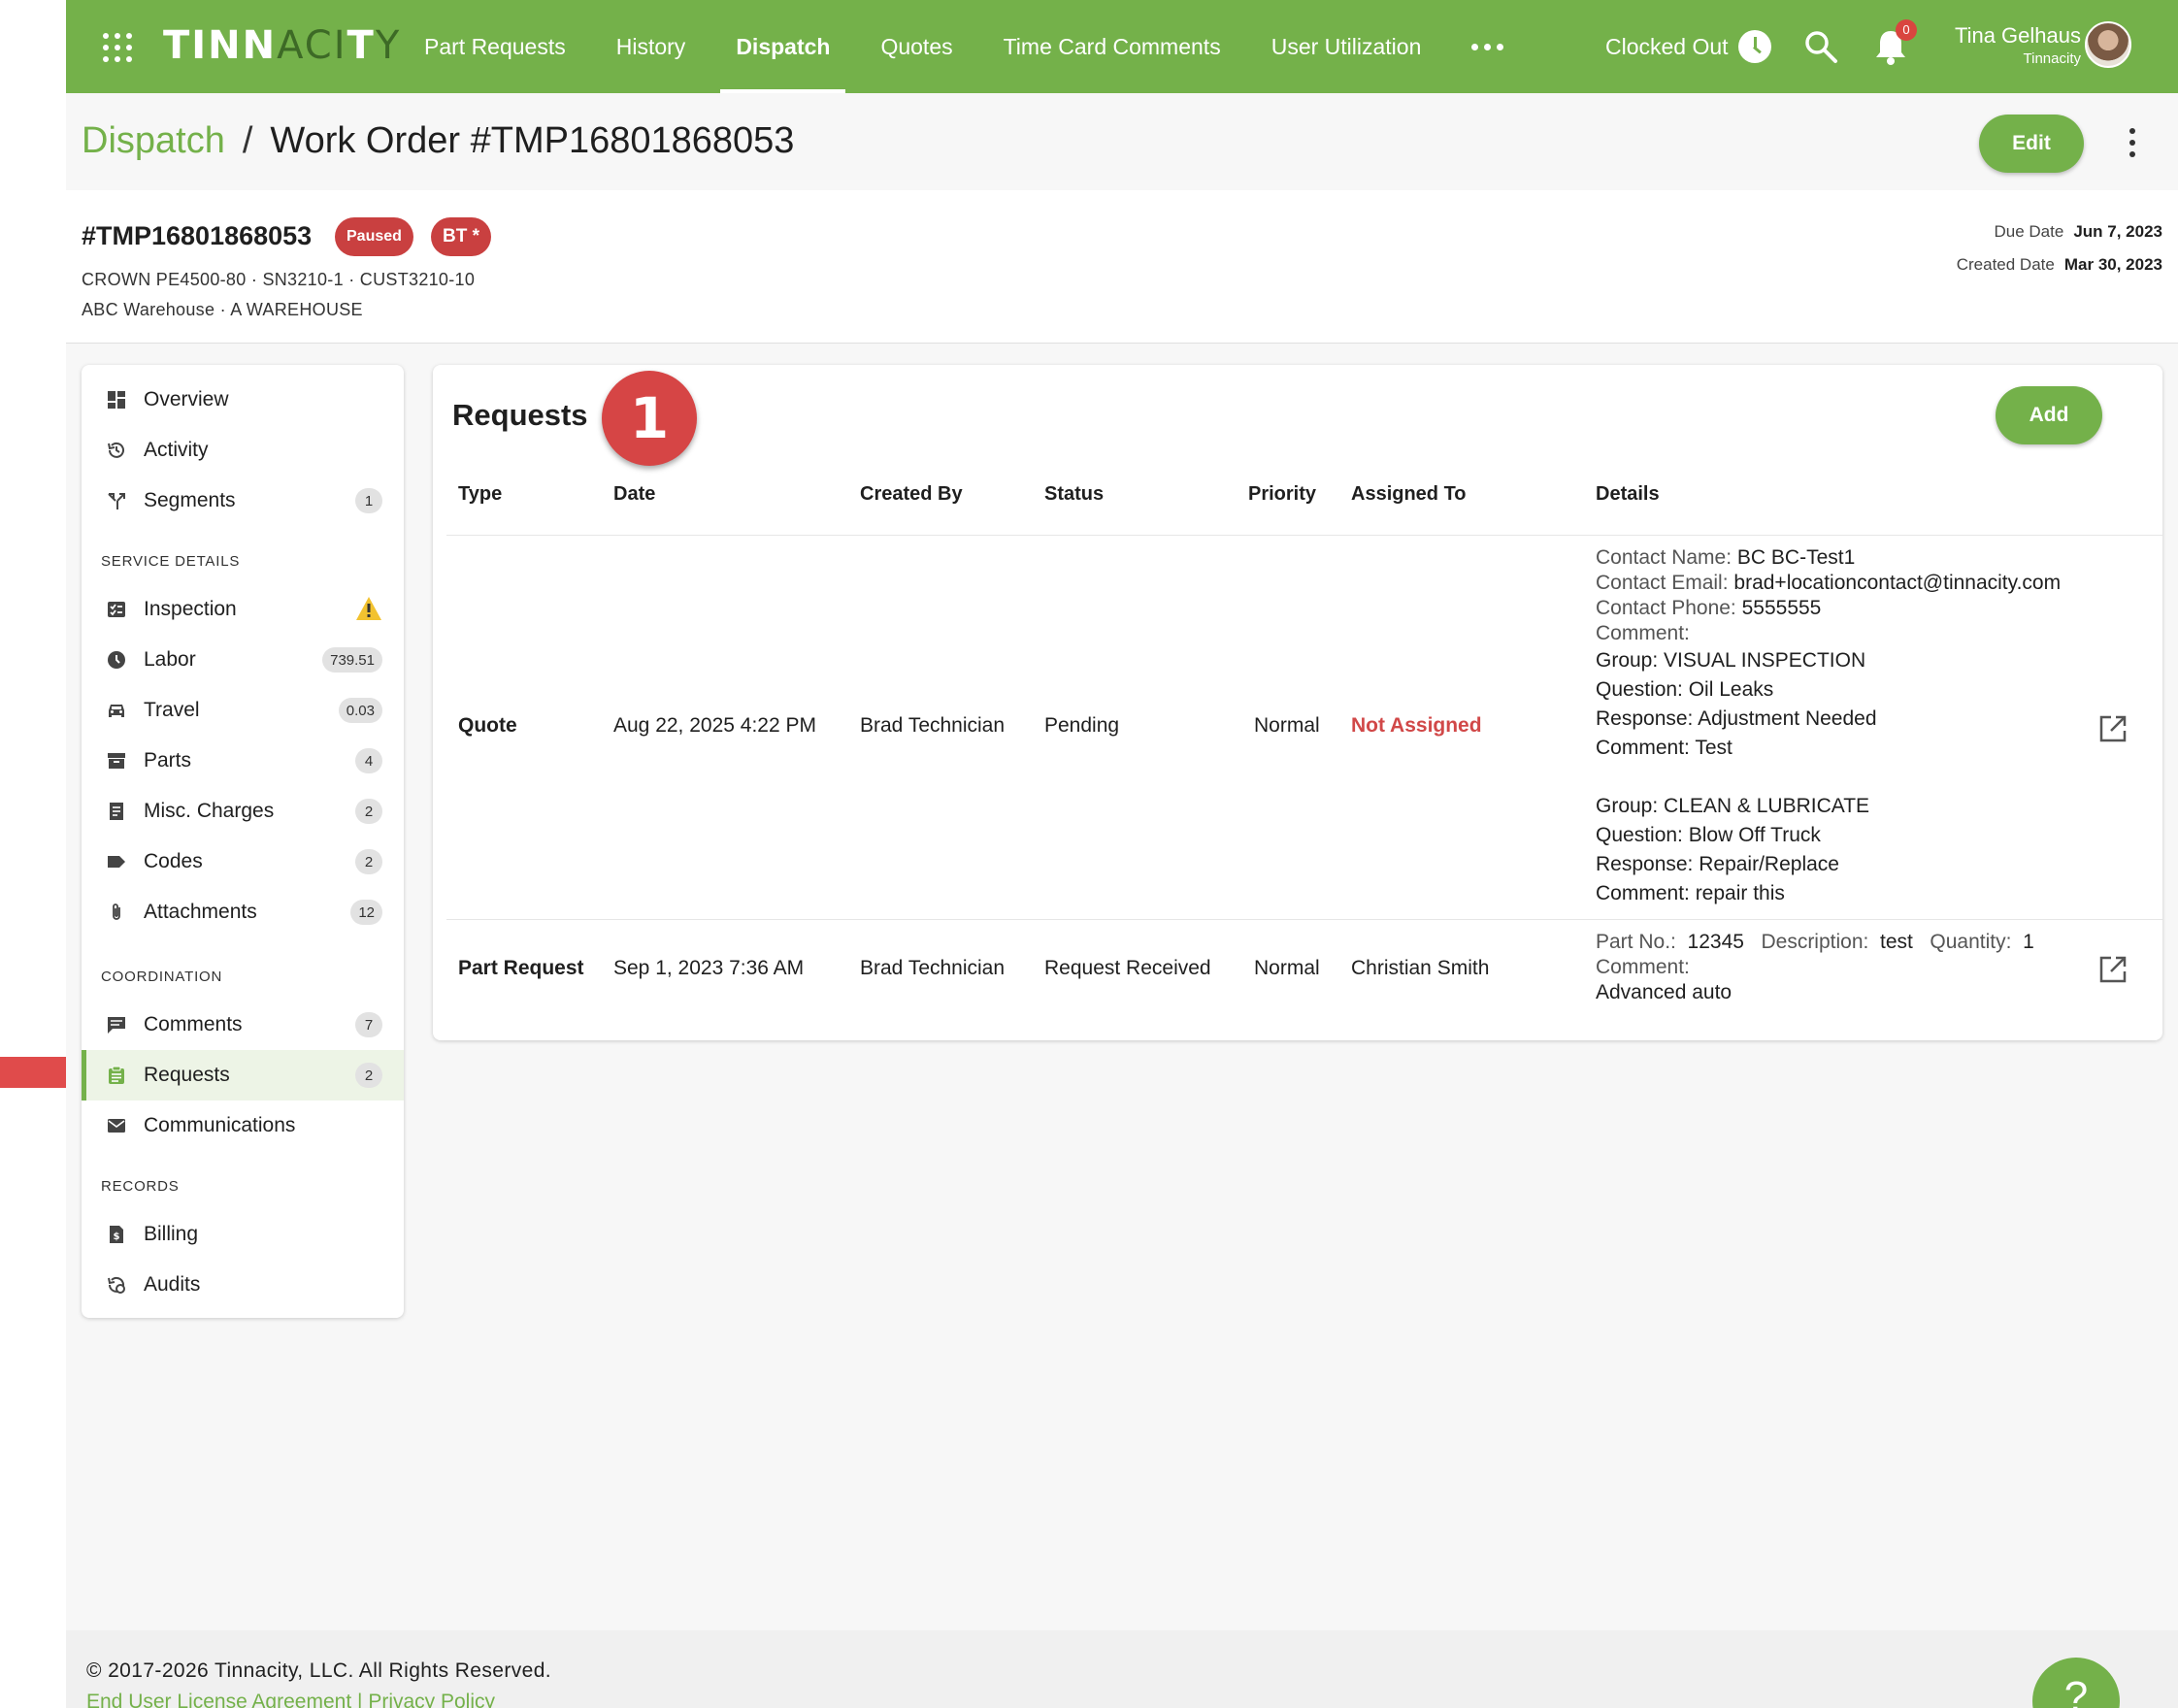  What do you see at coordinates (480, 494) in the screenshot?
I see `column-header-type: Type` at bounding box center [480, 494].